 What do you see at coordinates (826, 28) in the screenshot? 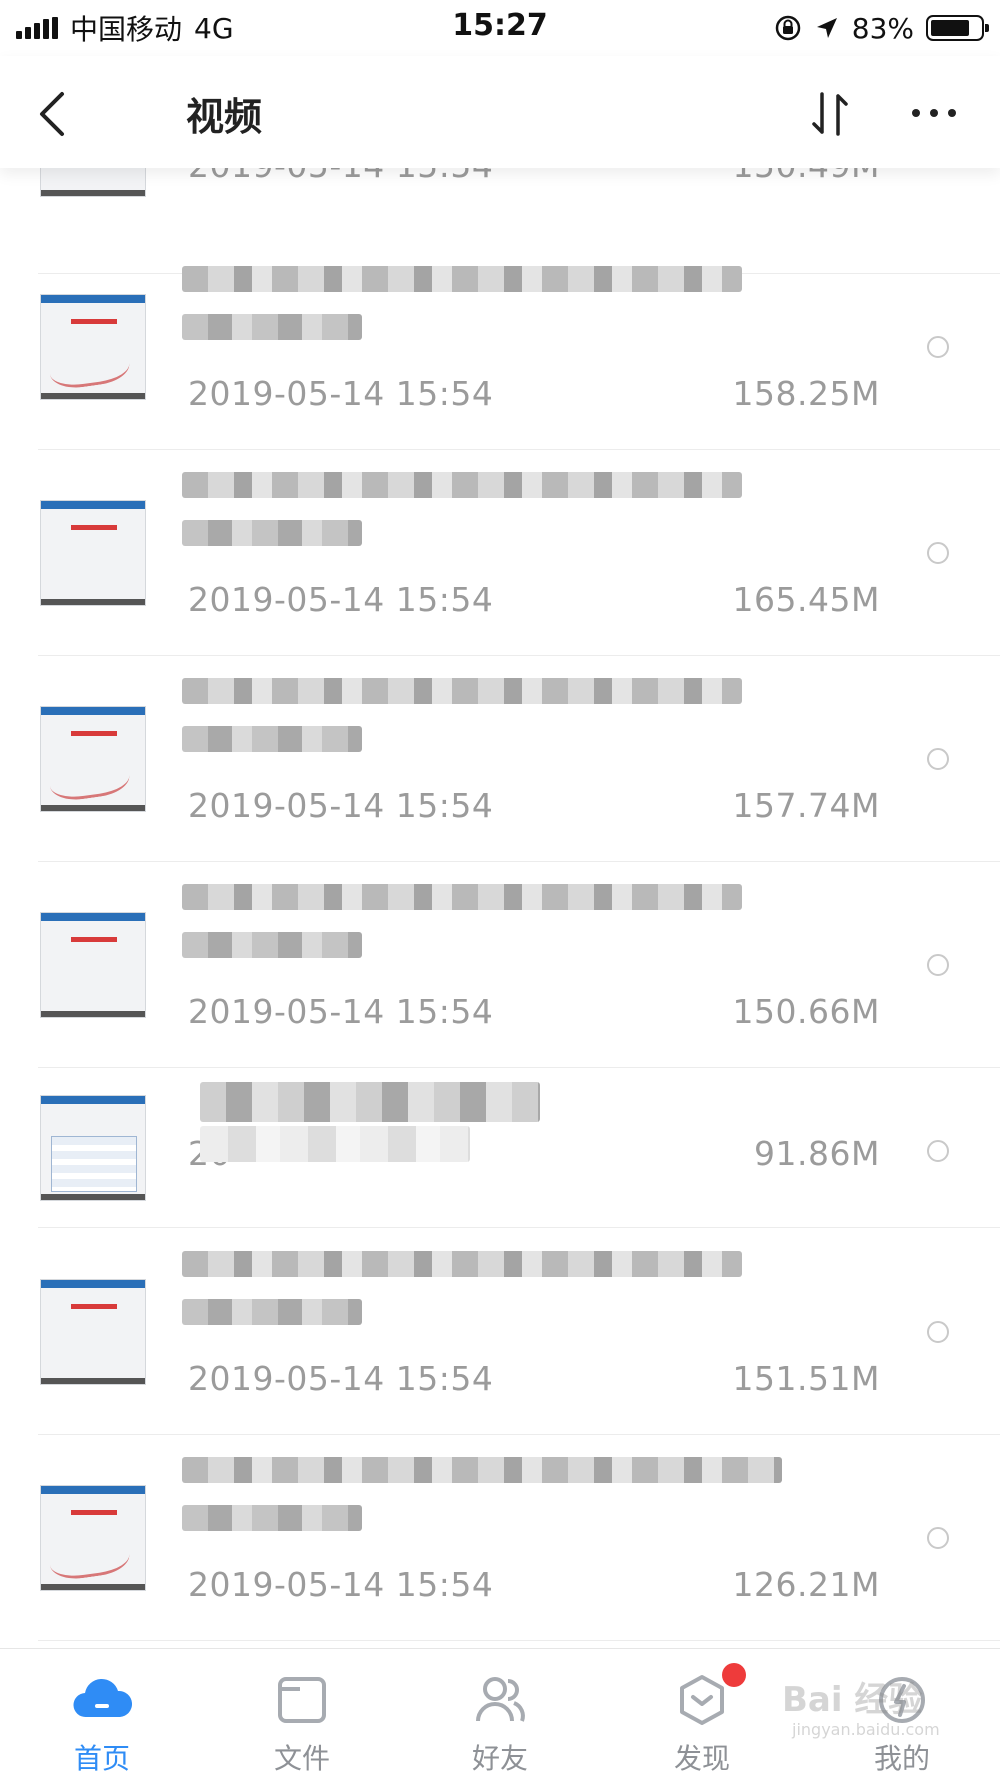
I see `location-arrow-icon` at bounding box center [826, 28].